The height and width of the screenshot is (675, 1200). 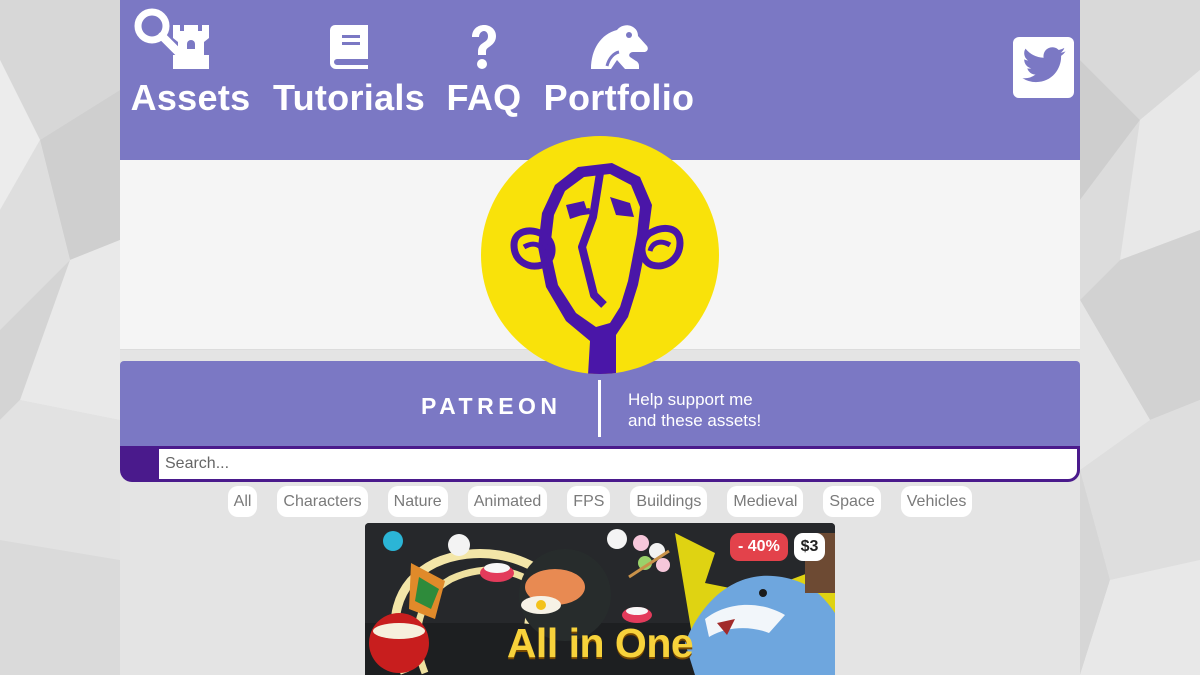 I want to click on nav-label: Tutorials, so click(x=349, y=97).